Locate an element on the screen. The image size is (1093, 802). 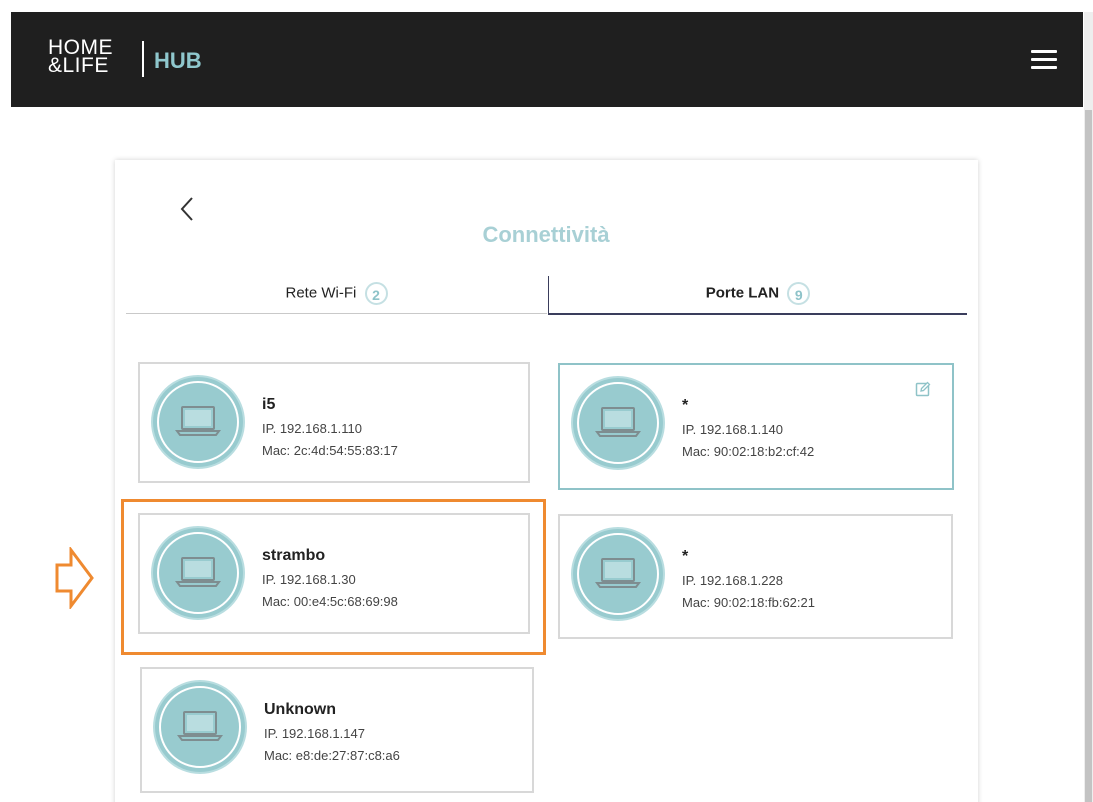
scrollbar-thumb is located at coordinates (1088, 456).